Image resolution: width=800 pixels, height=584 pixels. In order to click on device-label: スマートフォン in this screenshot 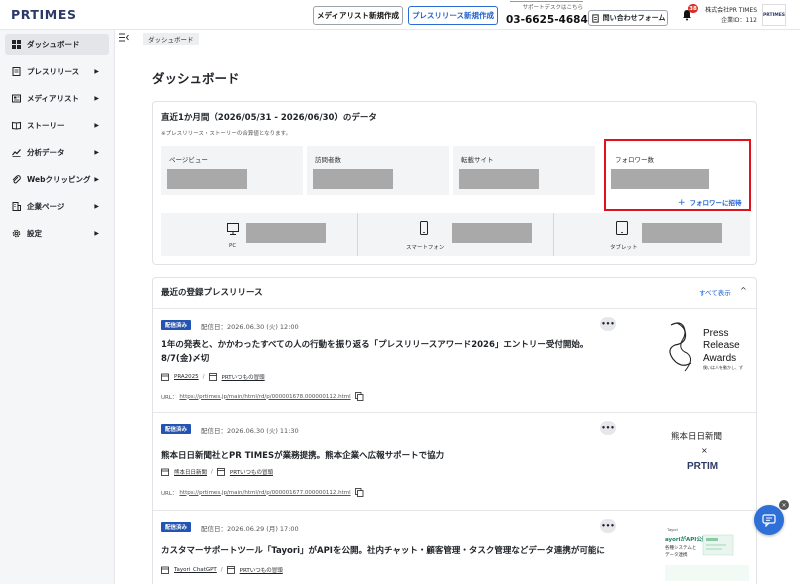, I will do `click(425, 248)`.